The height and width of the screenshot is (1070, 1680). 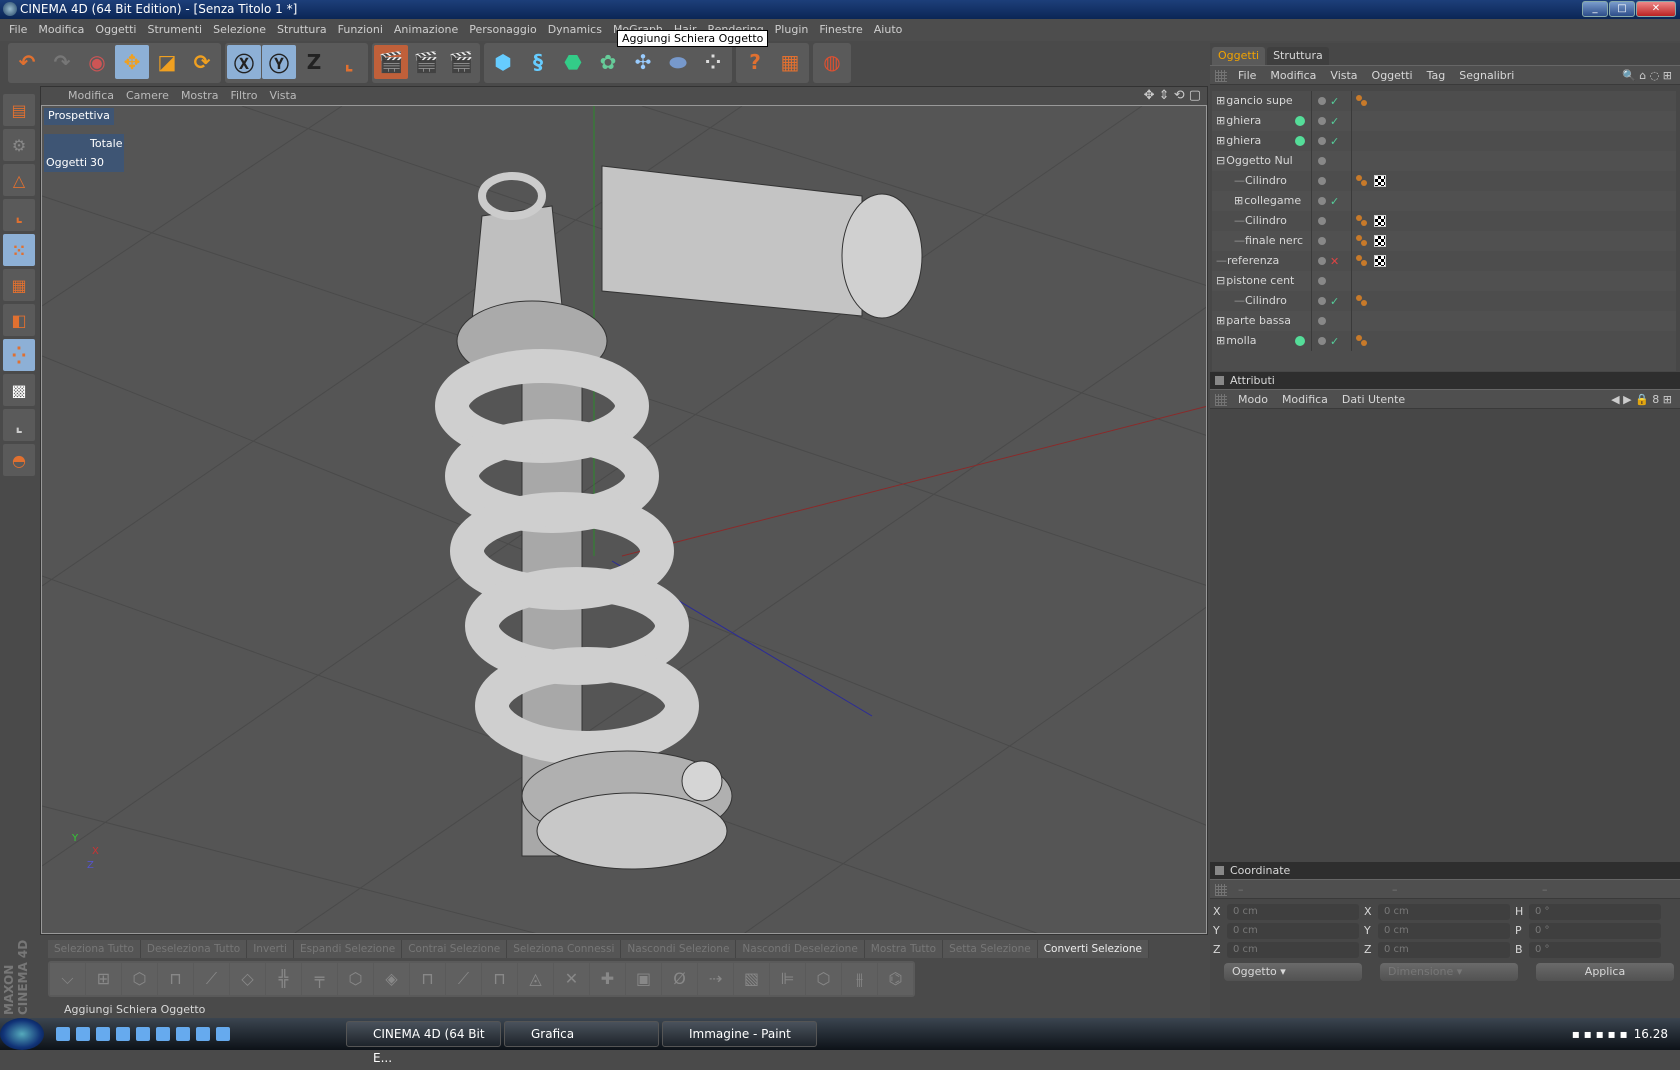 I want to click on ie-icon, so click(x=63, y=1034).